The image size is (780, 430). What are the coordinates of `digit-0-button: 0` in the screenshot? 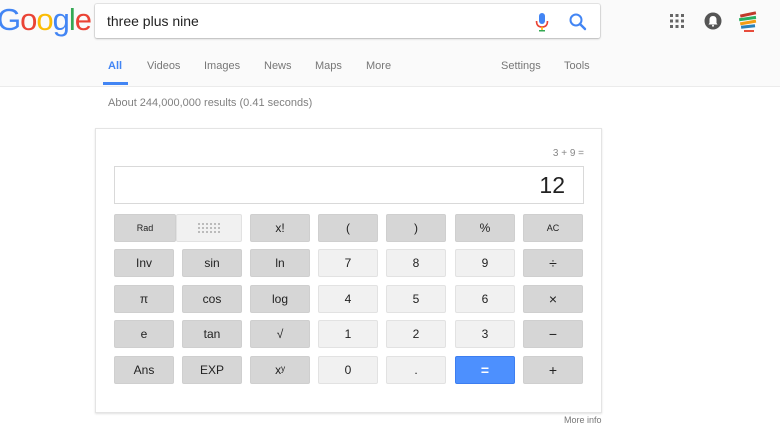 It's located at (348, 370).